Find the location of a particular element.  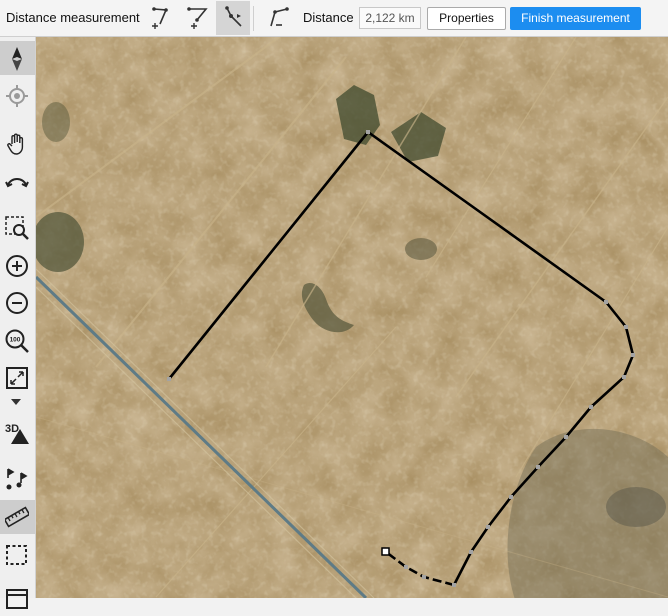

locate-button is located at coordinates (17, 96).